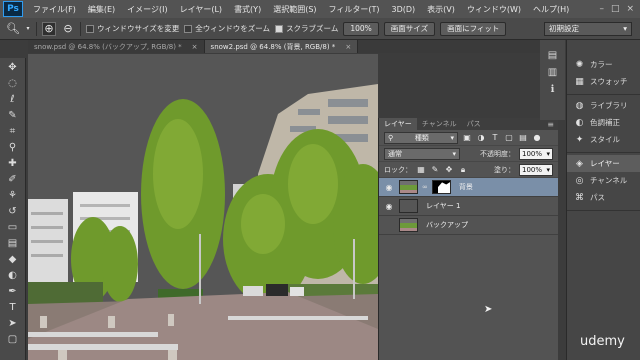 The image size is (640, 360). Describe the element at coordinates (13, 115) in the screenshot. I see `quick-select-tool-icon: ✎` at that location.